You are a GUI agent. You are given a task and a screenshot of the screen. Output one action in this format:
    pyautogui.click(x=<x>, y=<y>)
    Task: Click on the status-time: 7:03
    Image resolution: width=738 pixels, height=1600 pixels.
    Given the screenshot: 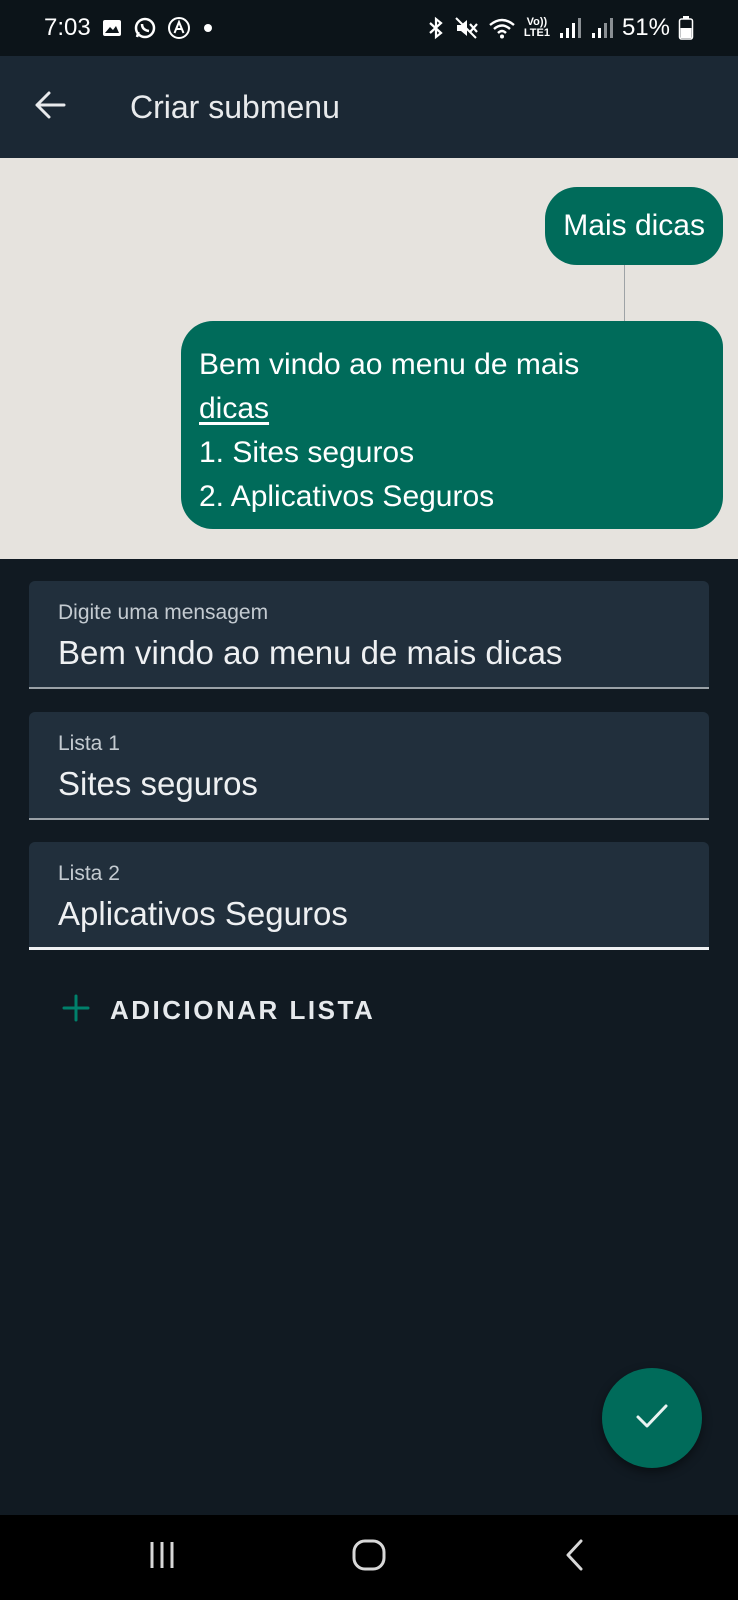 What is the action you would take?
    pyautogui.click(x=67, y=27)
    